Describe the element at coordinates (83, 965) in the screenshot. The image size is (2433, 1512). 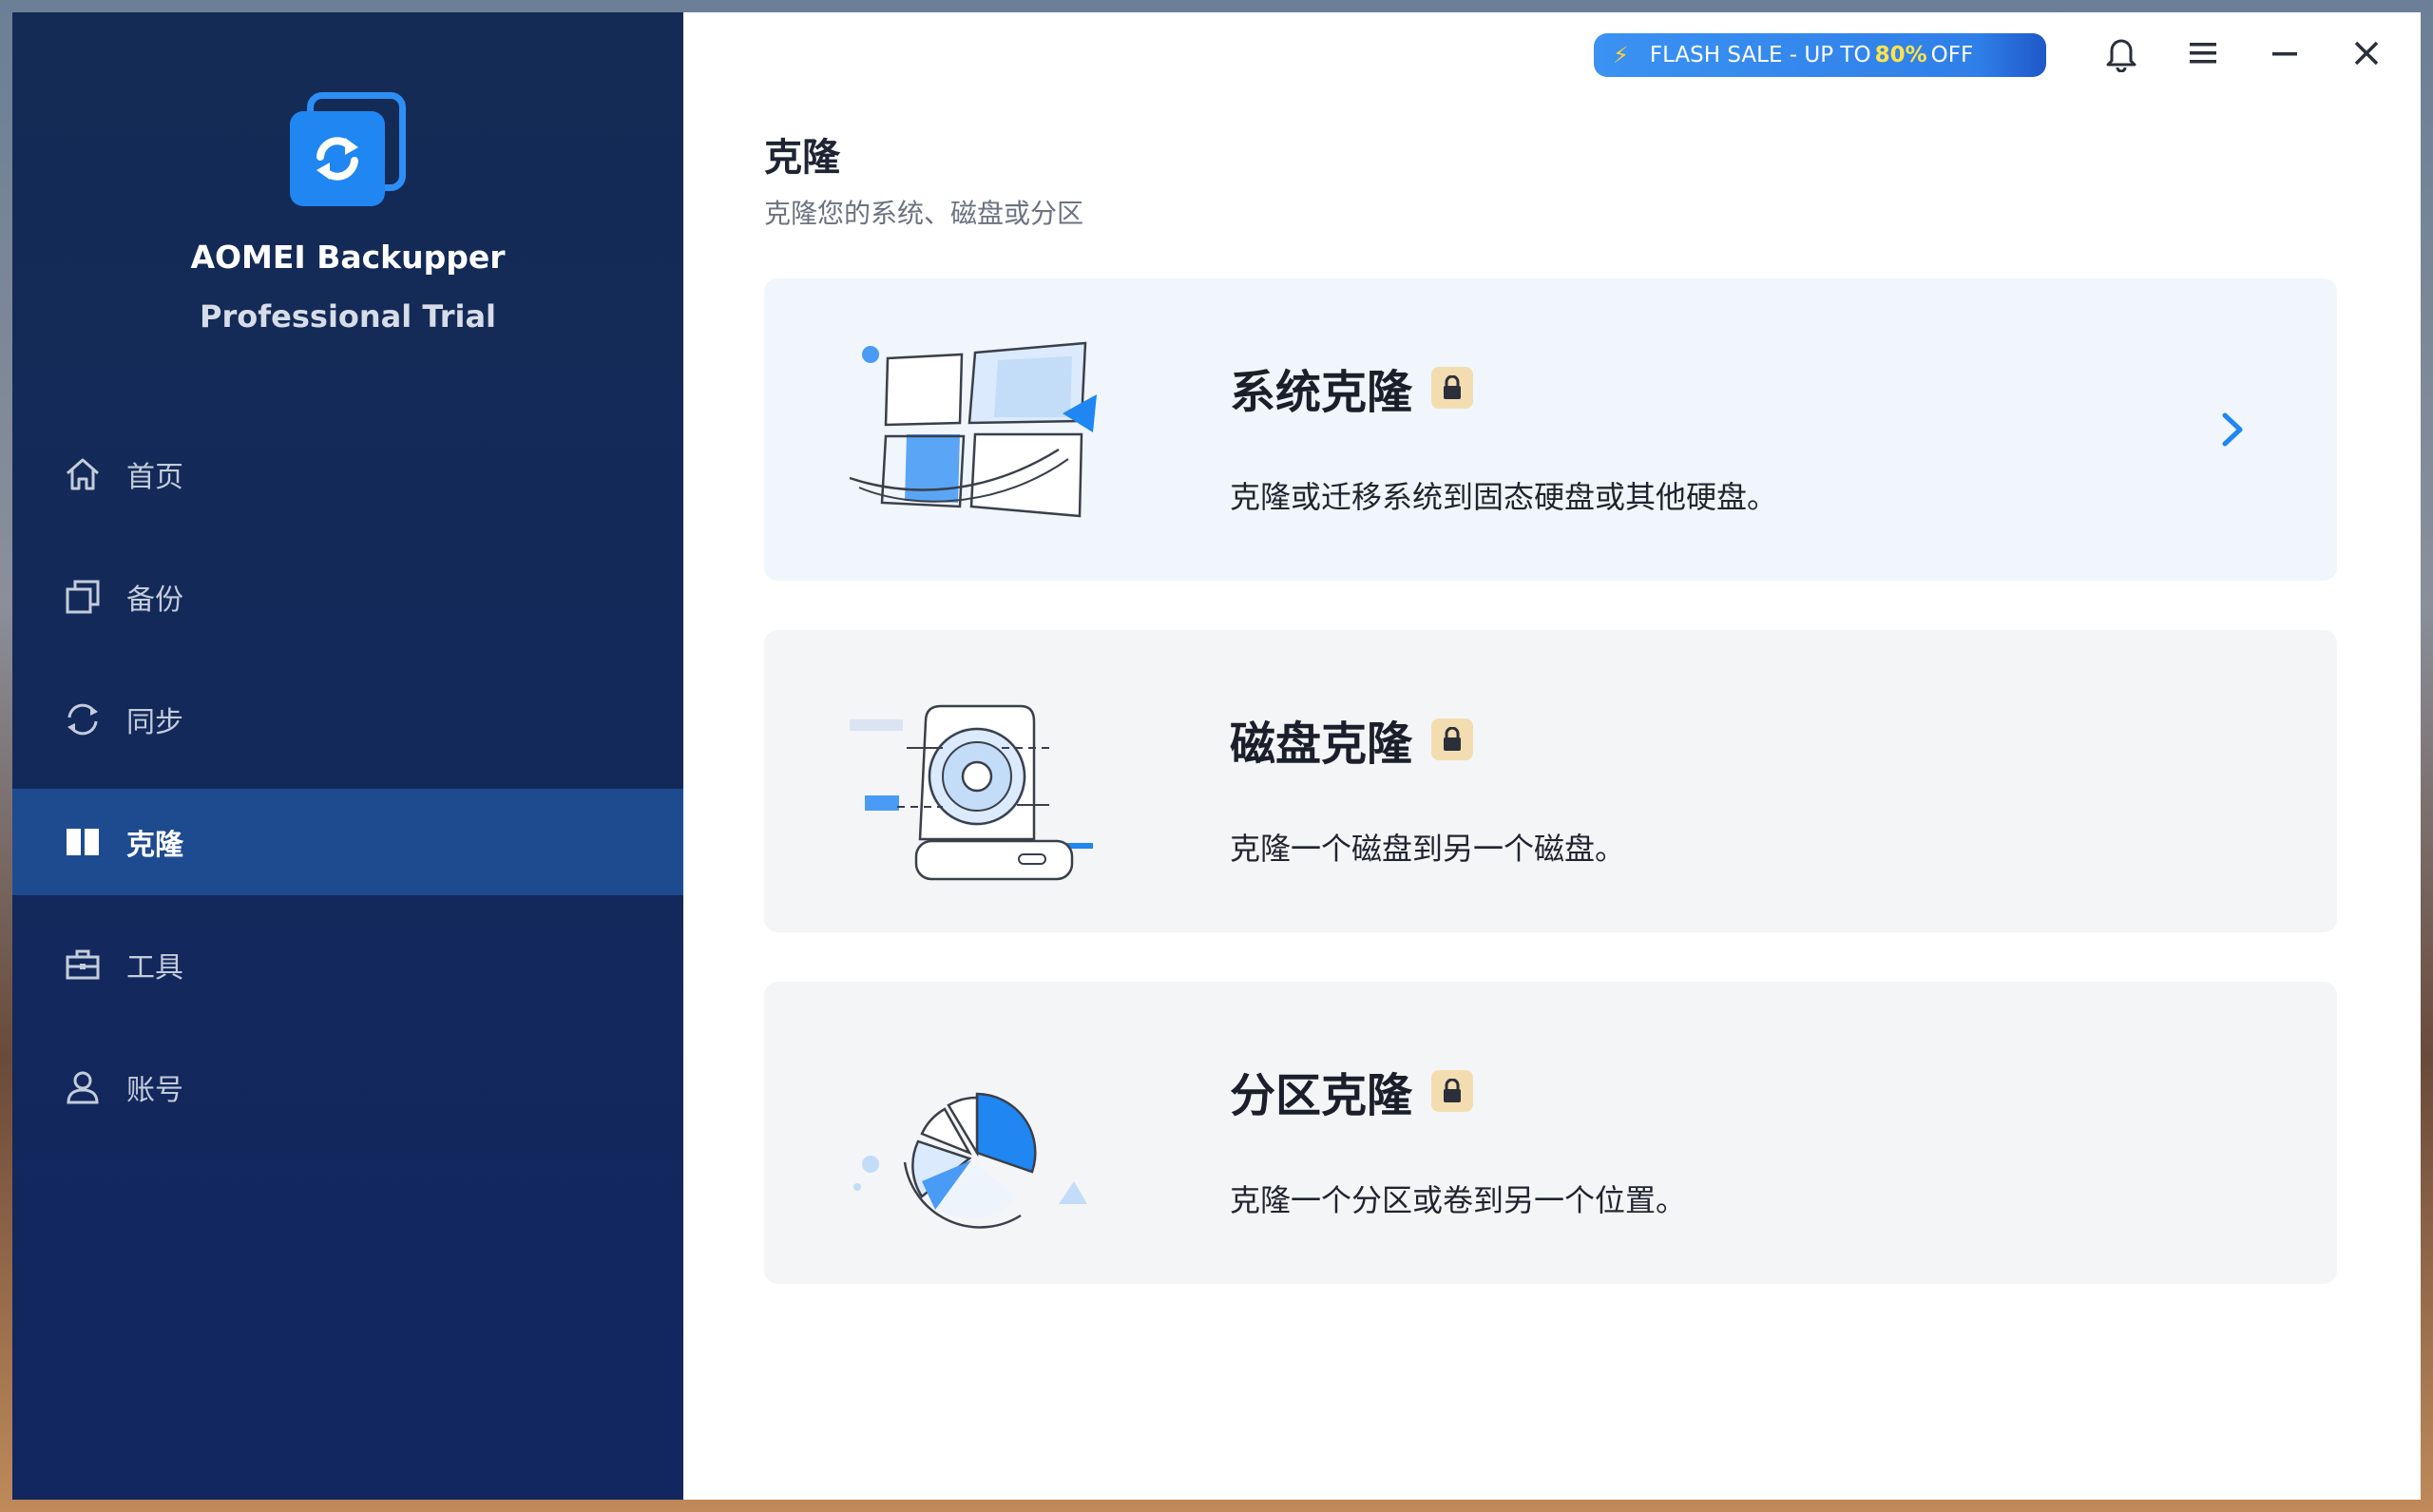
I see `toolbox-icon` at that location.